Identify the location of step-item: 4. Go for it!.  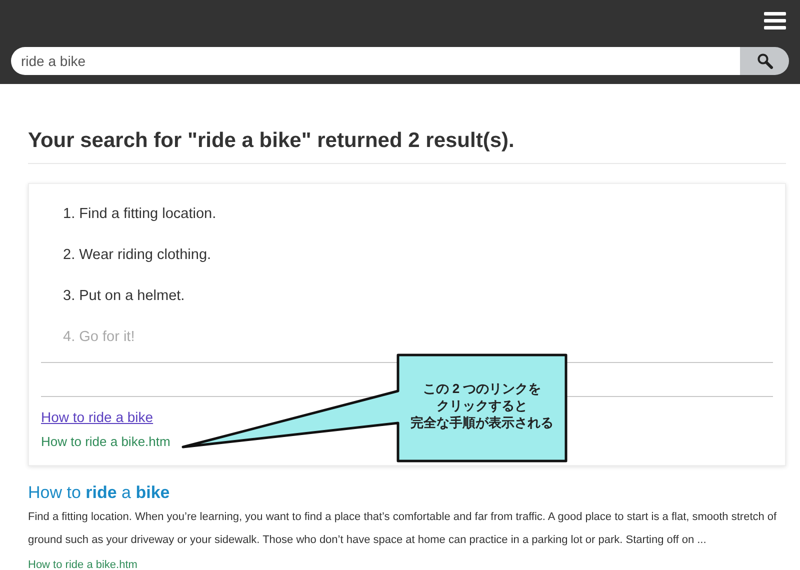
(99, 338).